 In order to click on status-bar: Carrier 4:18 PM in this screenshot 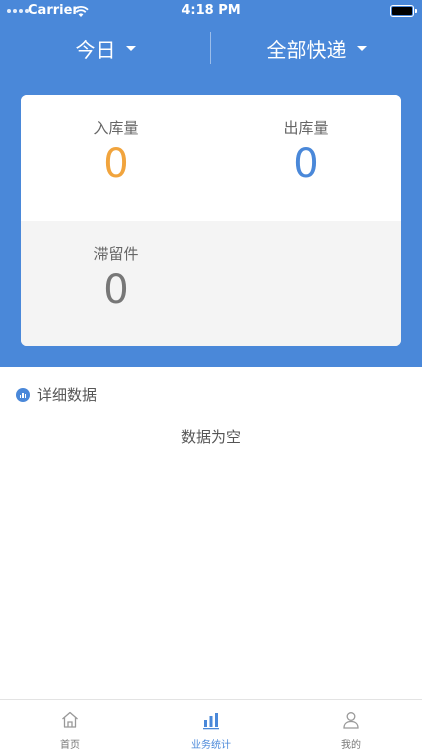, I will do `click(211, 11)`.